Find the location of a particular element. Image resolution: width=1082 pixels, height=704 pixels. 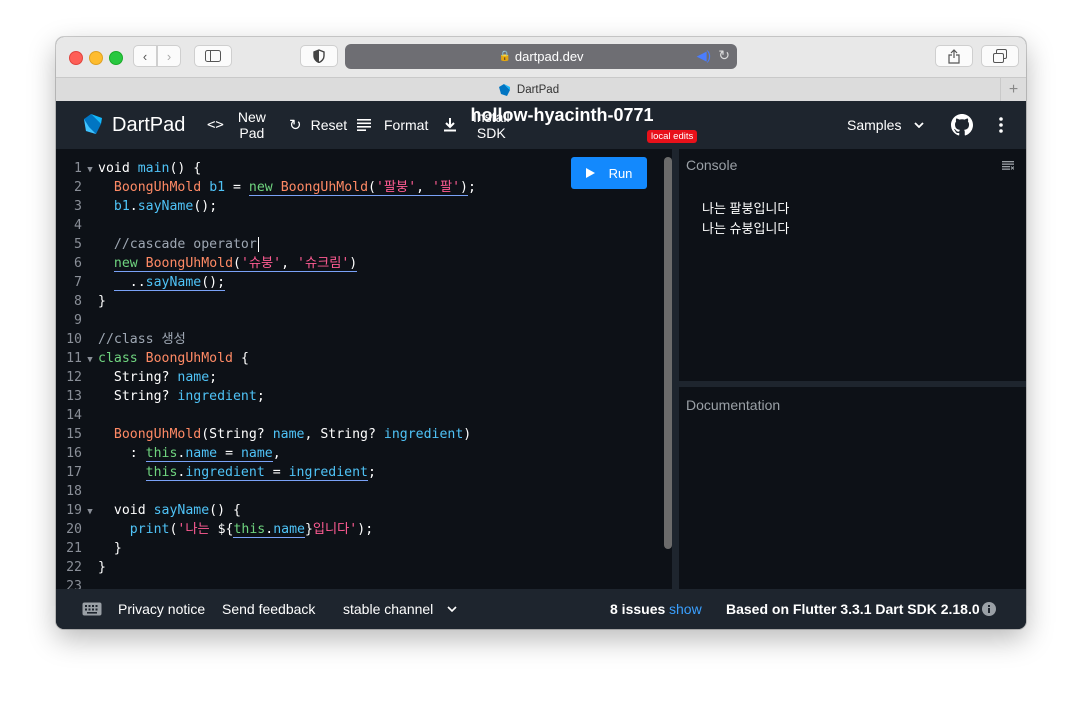

chevron-left-icon: ‹ is located at coordinates (145, 56).